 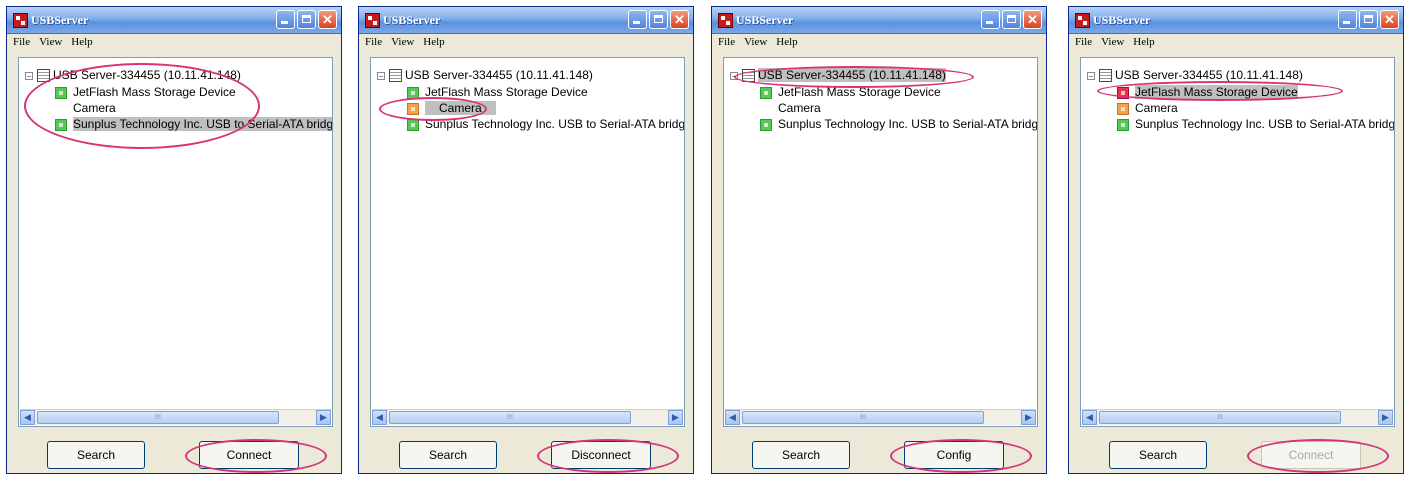 What do you see at coordinates (852, 75) in the screenshot?
I see `server-label: USB Server-334455 (10.11.41.148)` at bounding box center [852, 75].